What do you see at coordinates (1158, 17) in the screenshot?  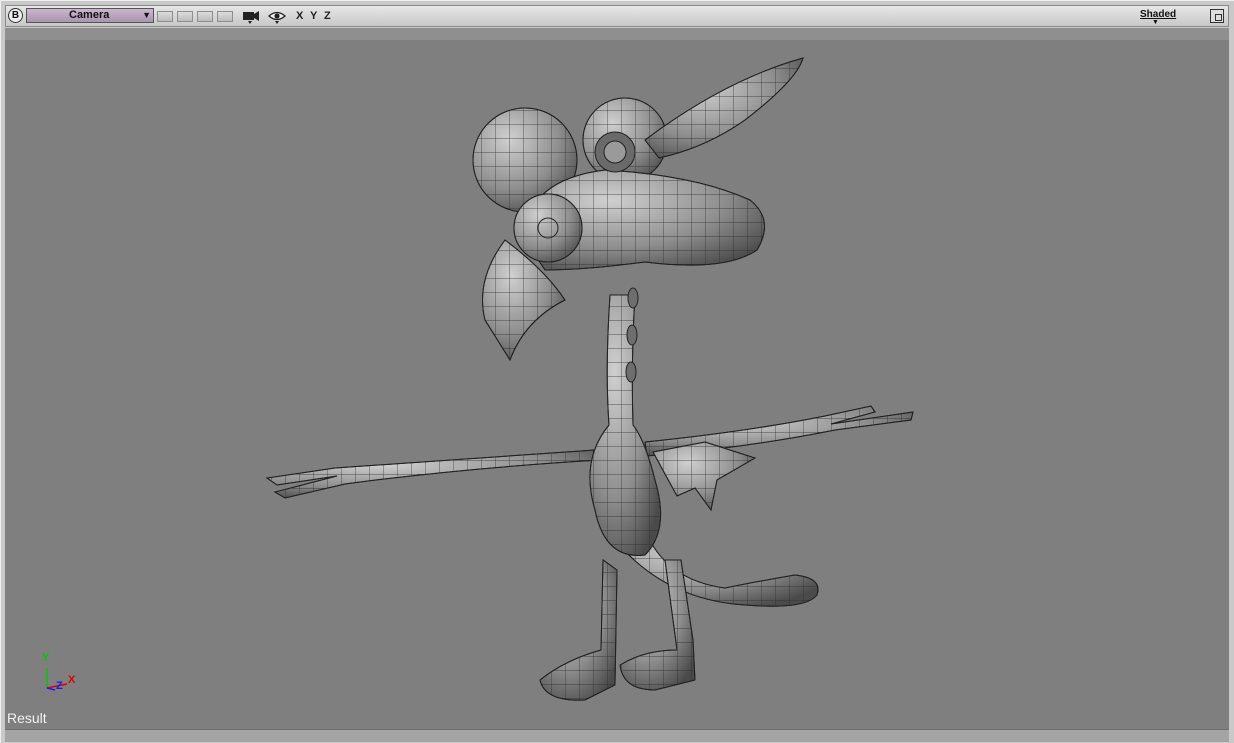 I see `shading-mode-menu: Shaded ▼` at bounding box center [1158, 17].